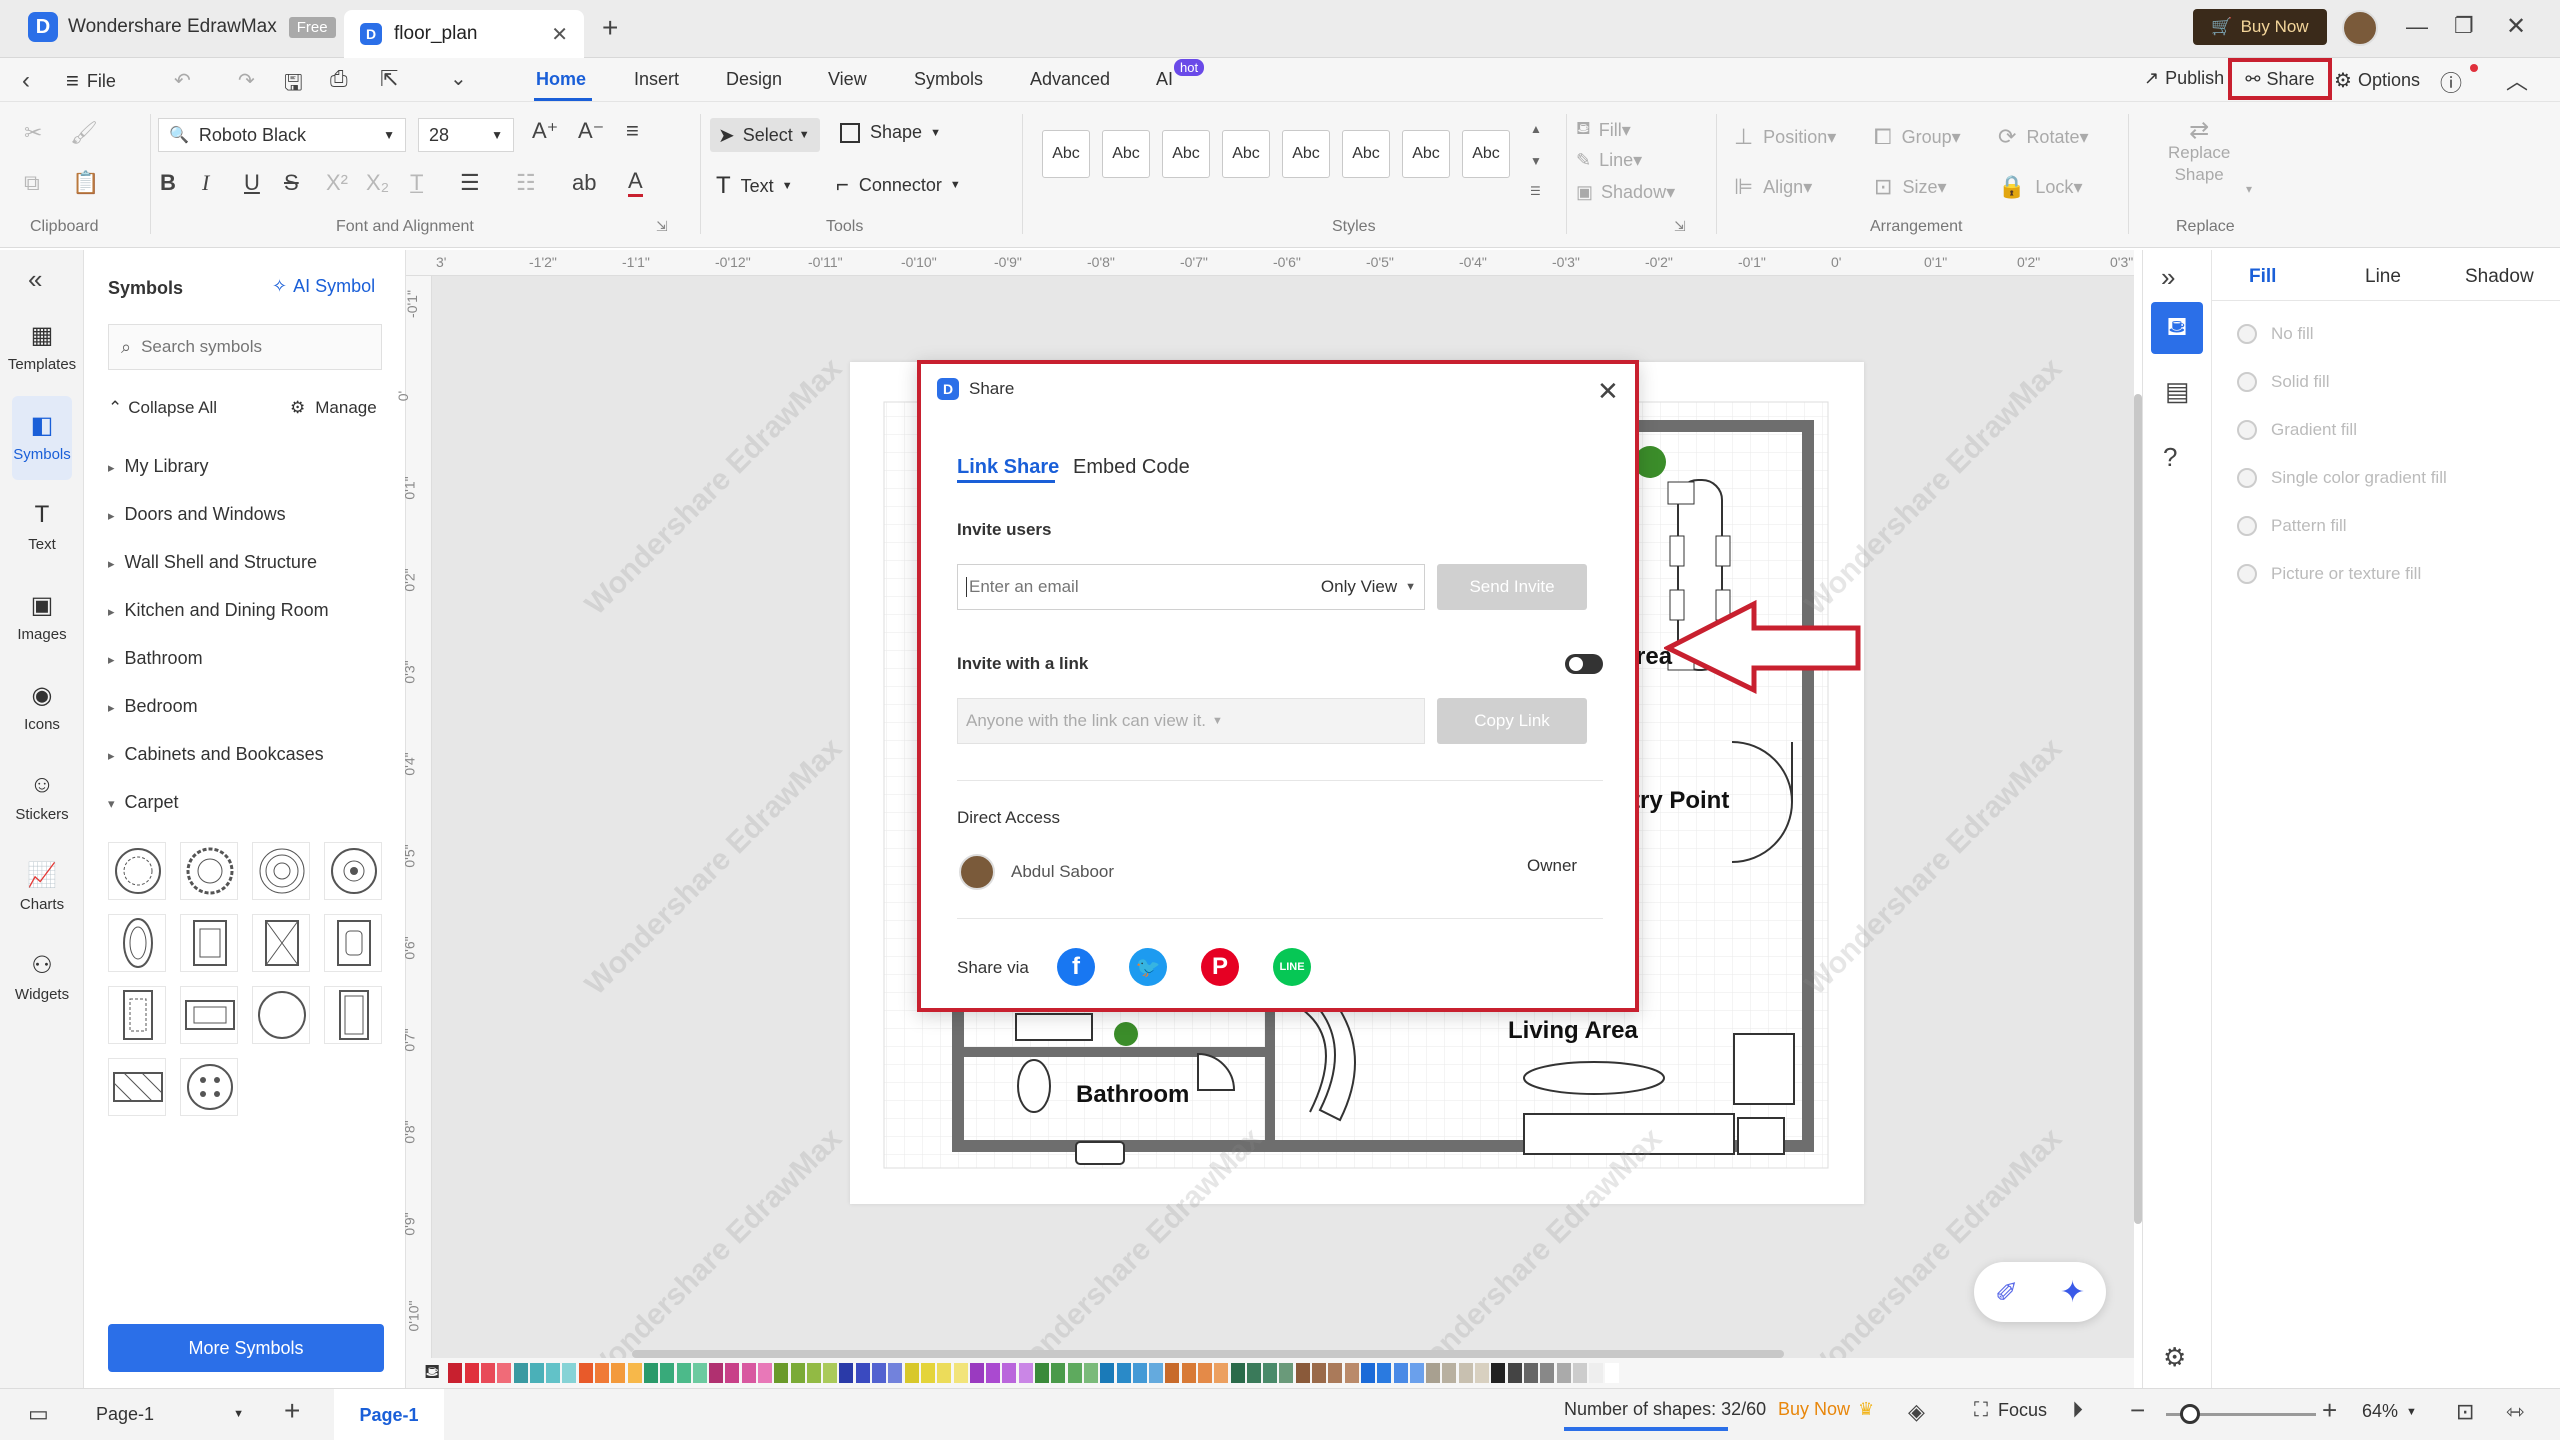 The width and height of the screenshot is (2560, 1440). What do you see at coordinates (2465, 1412) in the screenshot?
I see `fit-page-icon: ⊡` at bounding box center [2465, 1412].